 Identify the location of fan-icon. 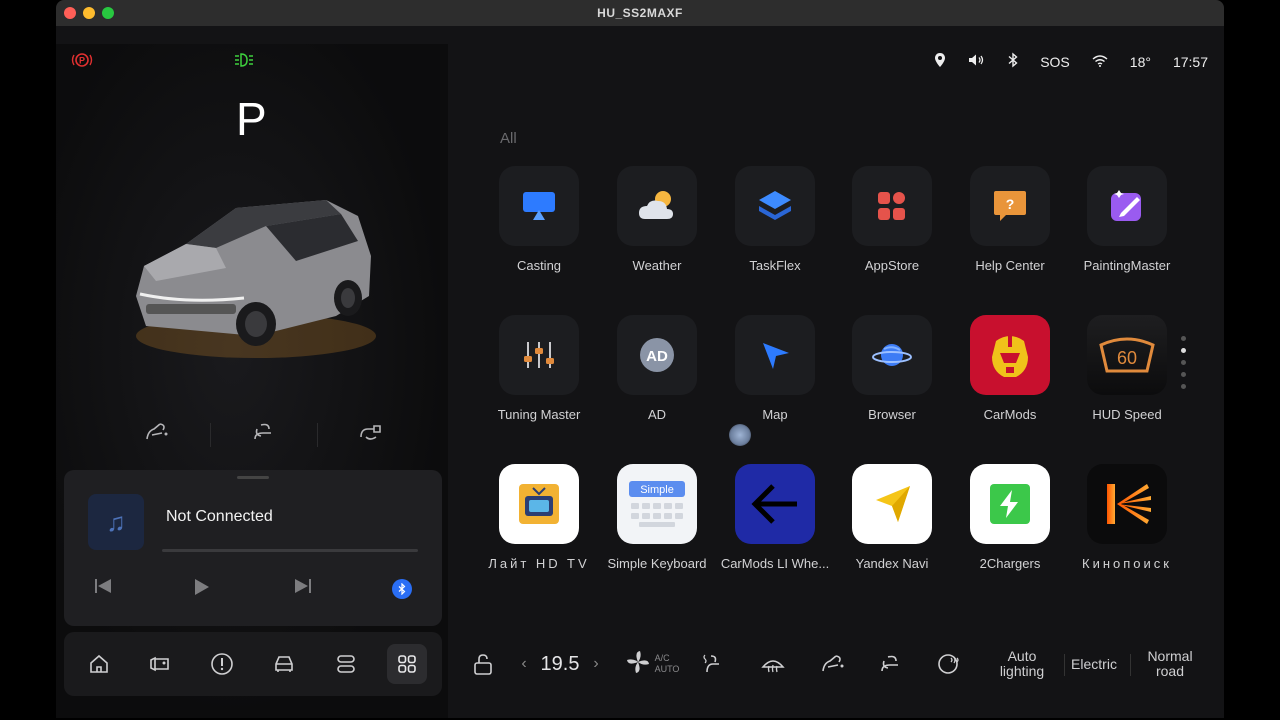
(638, 664).